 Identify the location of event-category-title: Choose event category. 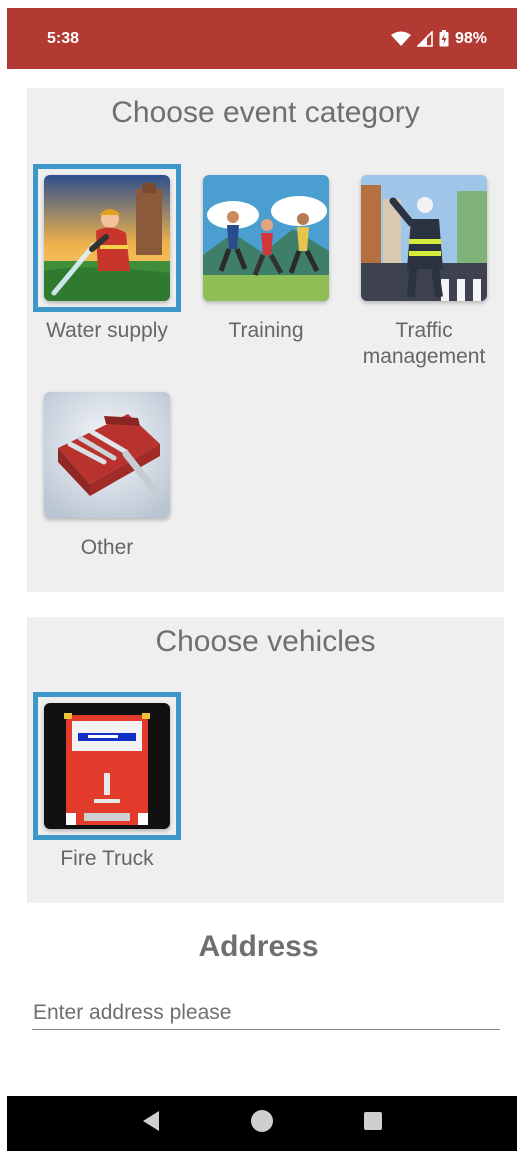
(265, 112).